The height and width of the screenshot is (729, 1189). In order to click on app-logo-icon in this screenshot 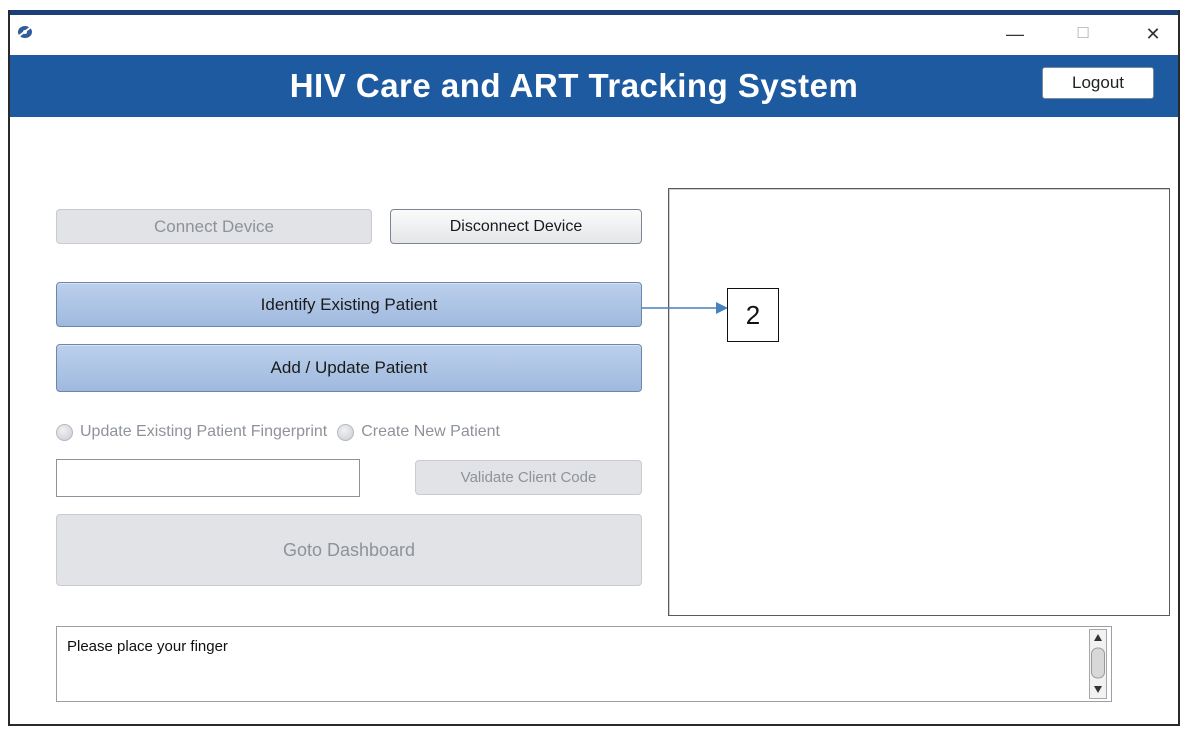, I will do `click(25, 32)`.